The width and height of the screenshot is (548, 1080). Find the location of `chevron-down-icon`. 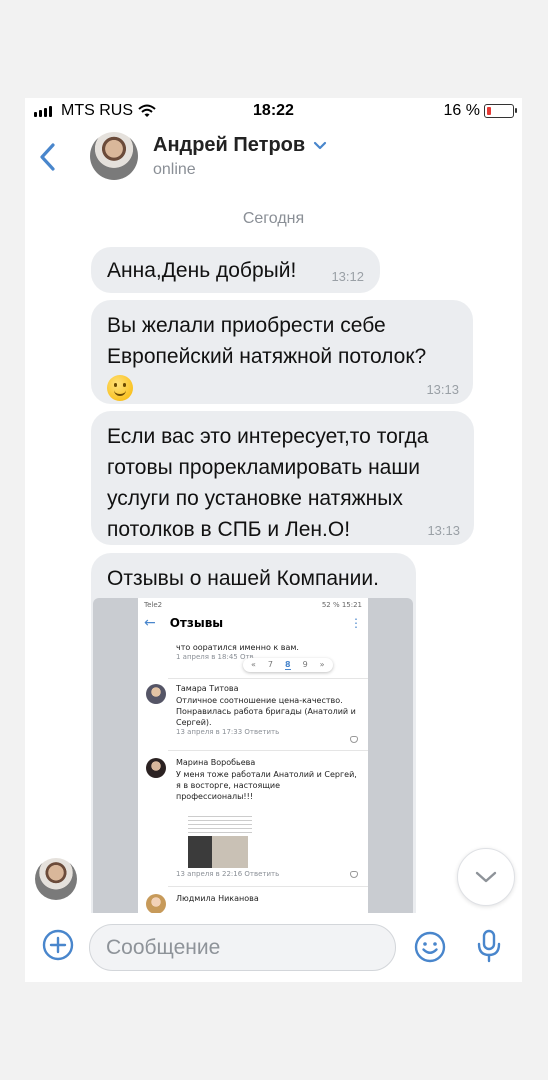

chevron-down-icon is located at coordinates (320, 145).